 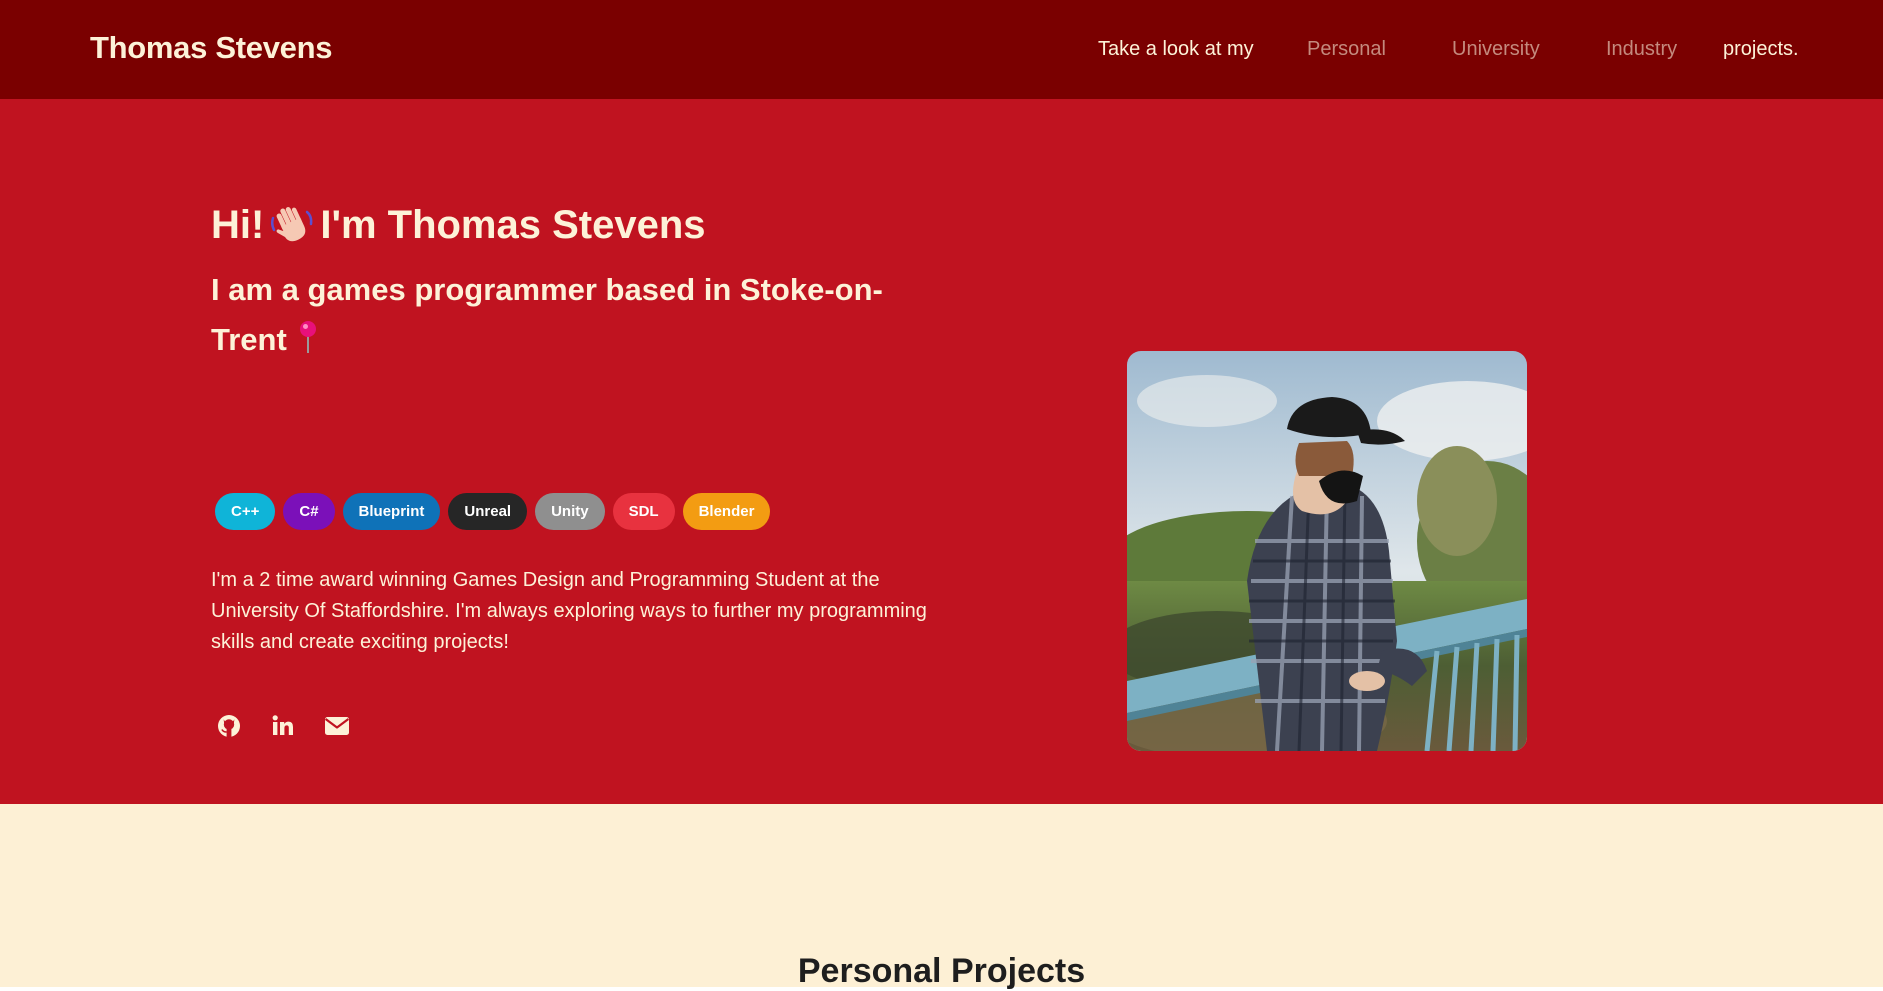 I want to click on email-link, so click(x=337, y=726).